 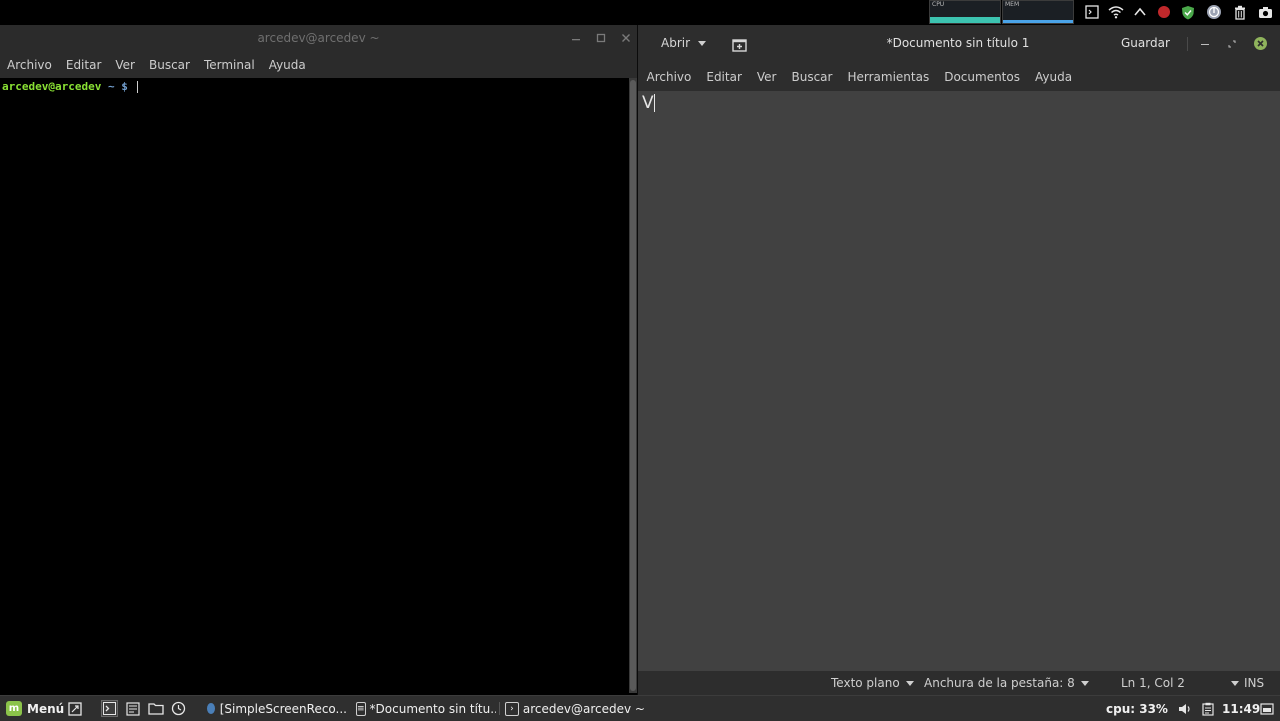 I want to click on language-selector: Texto plano, so click(x=872, y=683).